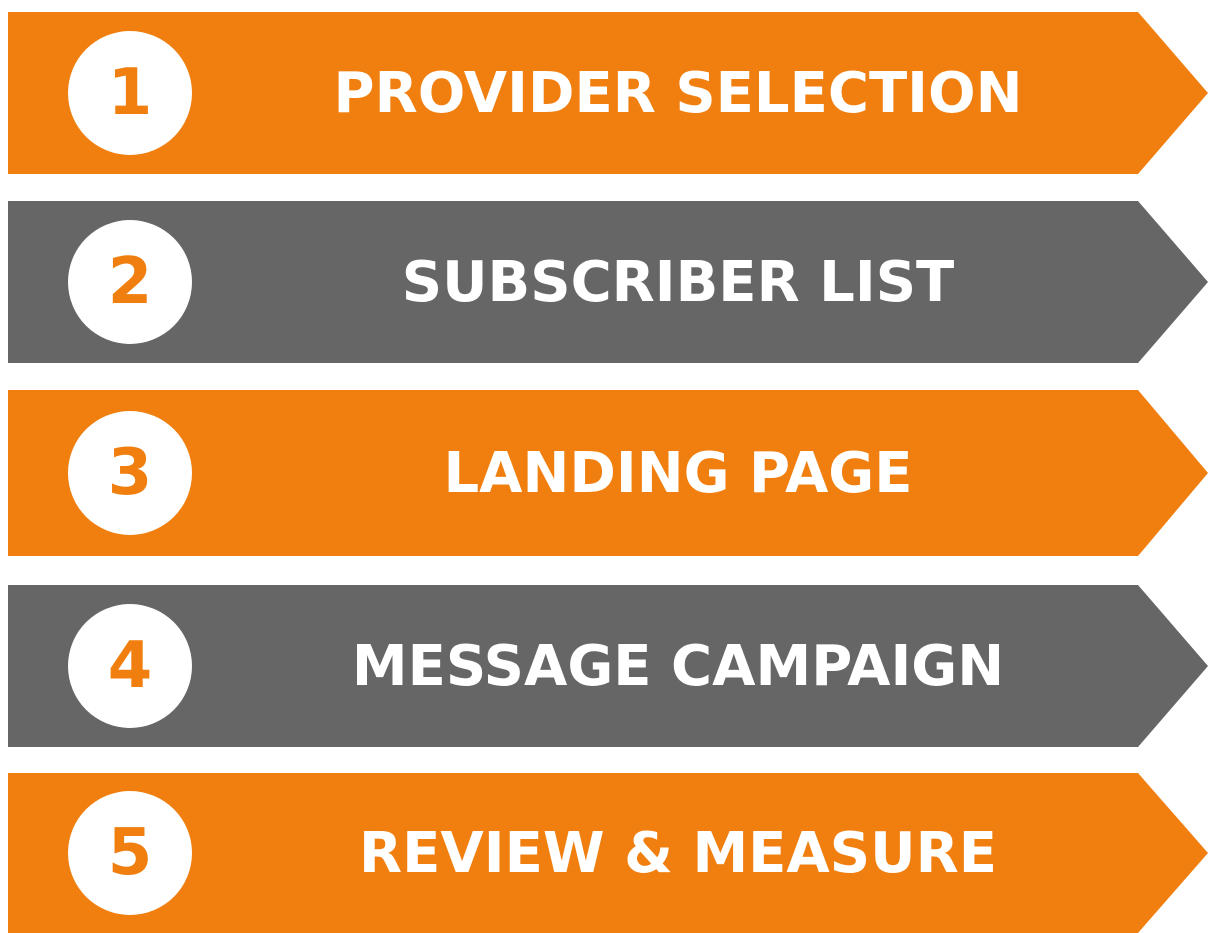  What do you see at coordinates (130, 473) in the screenshot?
I see `step-number-badge: 3` at bounding box center [130, 473].